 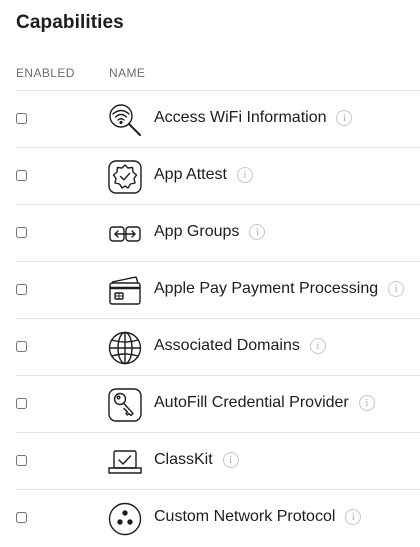 I want to click on capability-label: Apple Pay Payment Processing, so click(x=266, y=288).